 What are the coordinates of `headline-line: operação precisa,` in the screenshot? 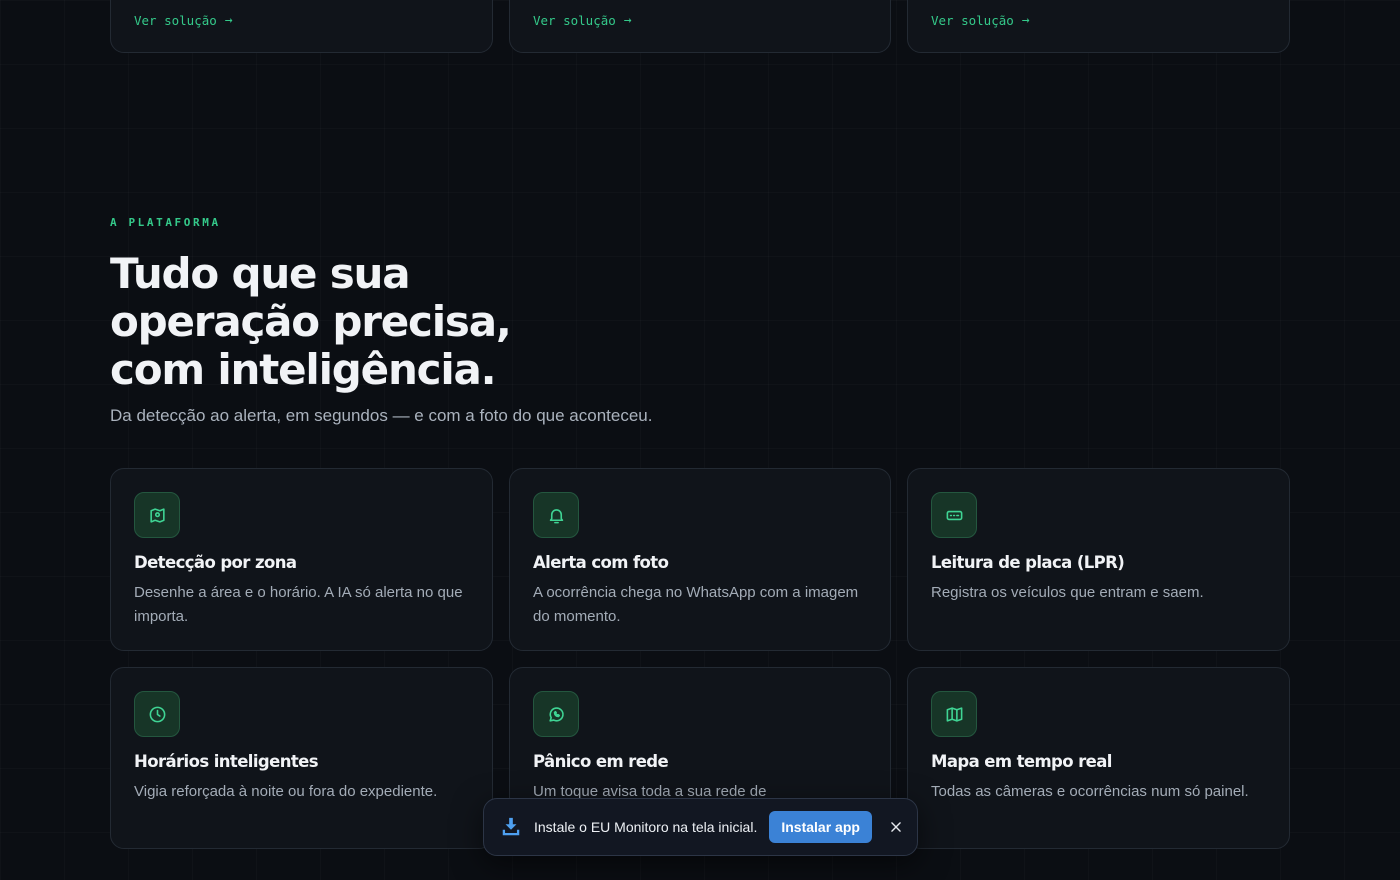 It's located at (311, 321).